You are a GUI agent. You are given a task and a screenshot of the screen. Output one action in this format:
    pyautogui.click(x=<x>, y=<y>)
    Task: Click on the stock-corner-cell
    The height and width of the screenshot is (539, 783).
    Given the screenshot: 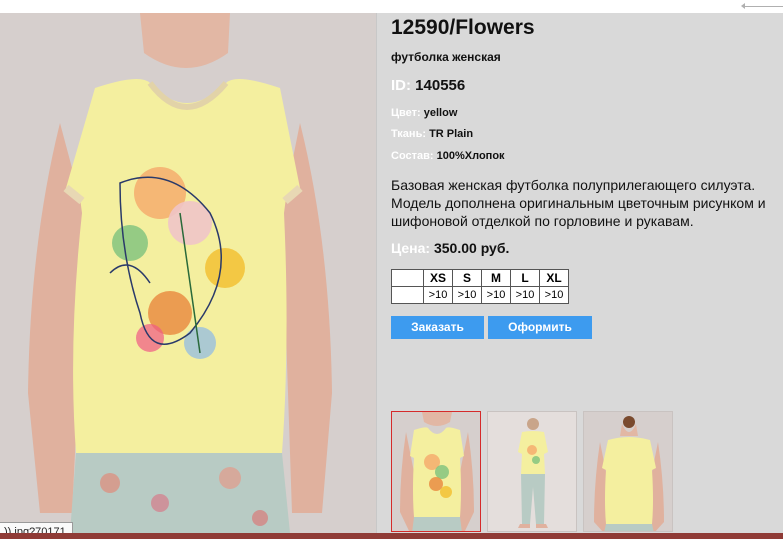 What is the action you would take?
    pyautogui.click(x=407, y=295)
    